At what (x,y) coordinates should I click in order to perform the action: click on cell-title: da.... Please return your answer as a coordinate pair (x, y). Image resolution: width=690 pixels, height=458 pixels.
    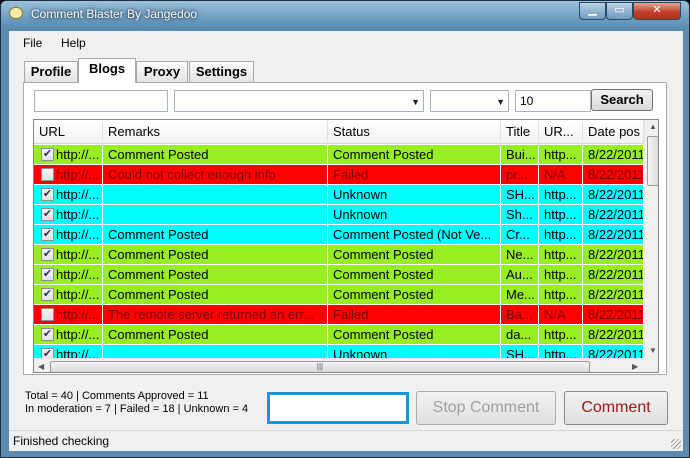
    Looking at the image, I should click on (520, 335).